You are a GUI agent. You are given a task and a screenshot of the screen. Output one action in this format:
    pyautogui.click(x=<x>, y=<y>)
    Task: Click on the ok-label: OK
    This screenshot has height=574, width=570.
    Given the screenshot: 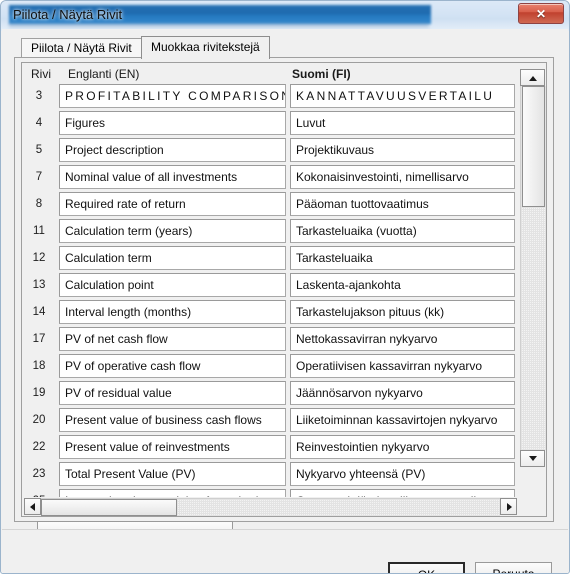 What is the action you would take?
    pyautogui.click(x=426, y=568)
    